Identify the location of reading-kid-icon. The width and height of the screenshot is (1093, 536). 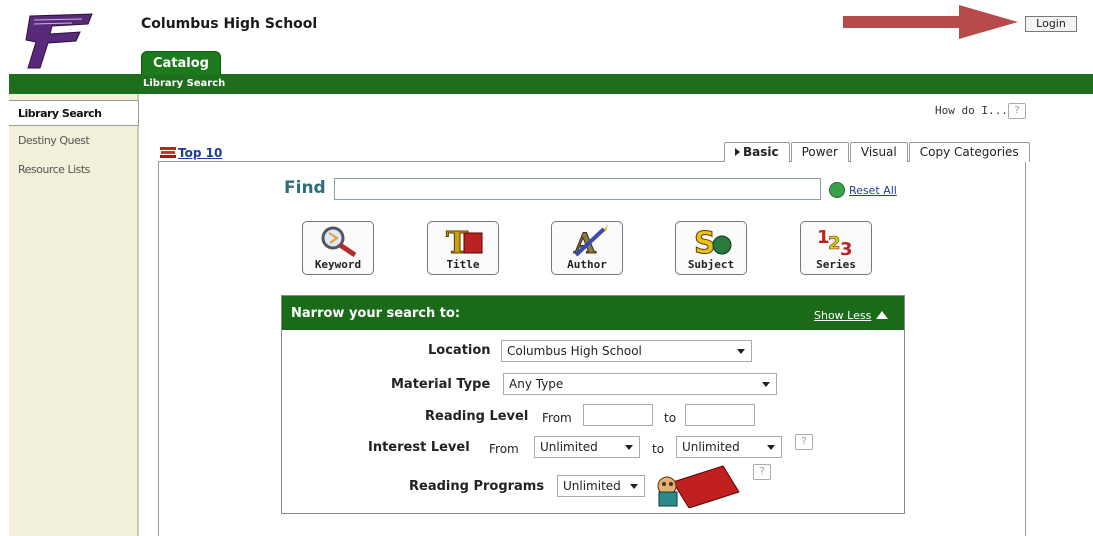
(698, 486).